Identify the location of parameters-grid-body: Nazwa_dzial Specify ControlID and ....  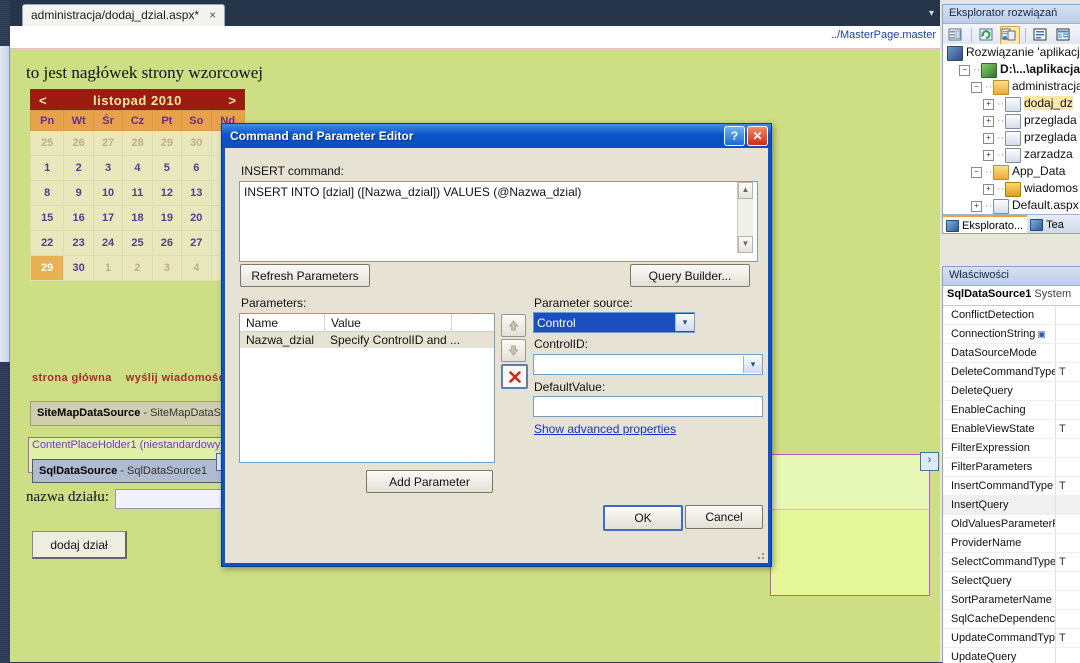
(367, 340).